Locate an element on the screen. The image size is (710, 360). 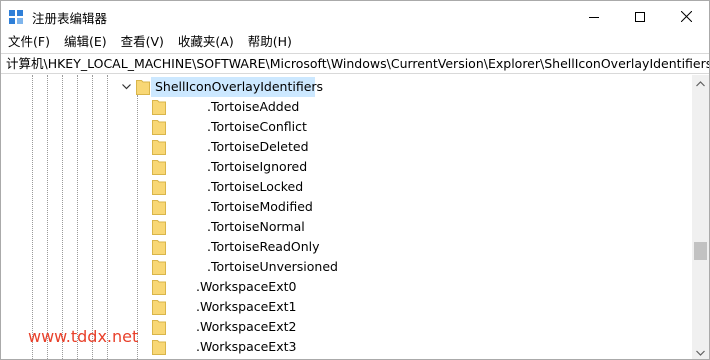
tree-node: .TortoiseNormal is located at coordinates (346, 227).